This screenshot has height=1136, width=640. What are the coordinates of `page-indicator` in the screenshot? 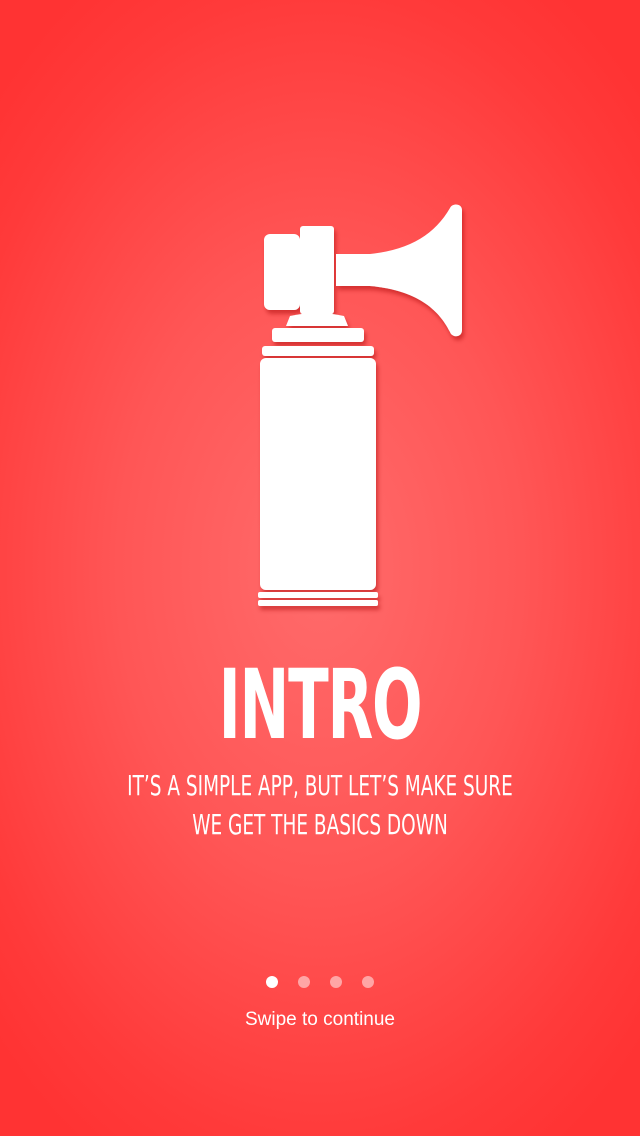 It's located at (320, 982).